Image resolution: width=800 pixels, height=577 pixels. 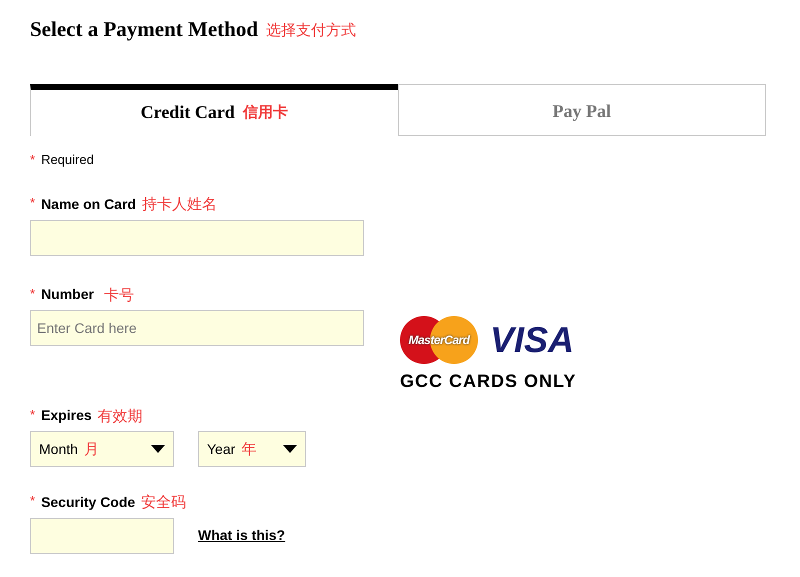 I want to click on tab: Pay Pal, so click(x=582, y=110).